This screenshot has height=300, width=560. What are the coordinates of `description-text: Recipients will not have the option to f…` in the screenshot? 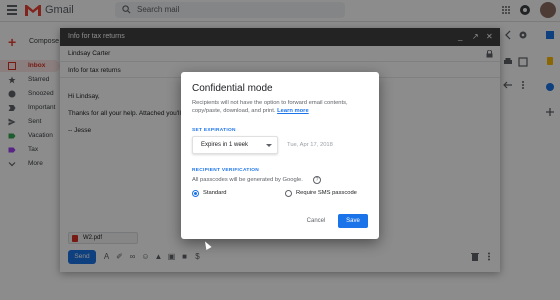 It's located at (270, 107).